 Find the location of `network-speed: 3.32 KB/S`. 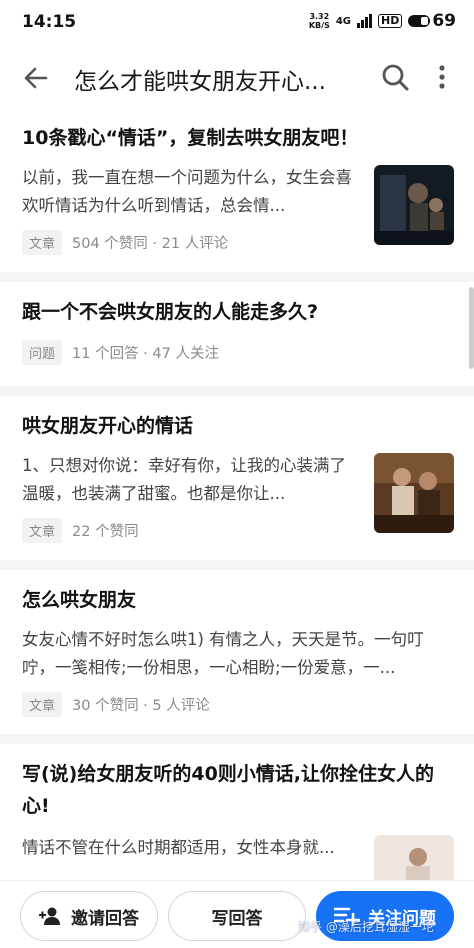

network-speed: 3.32 KB/S is located at coordinates (319, 21).